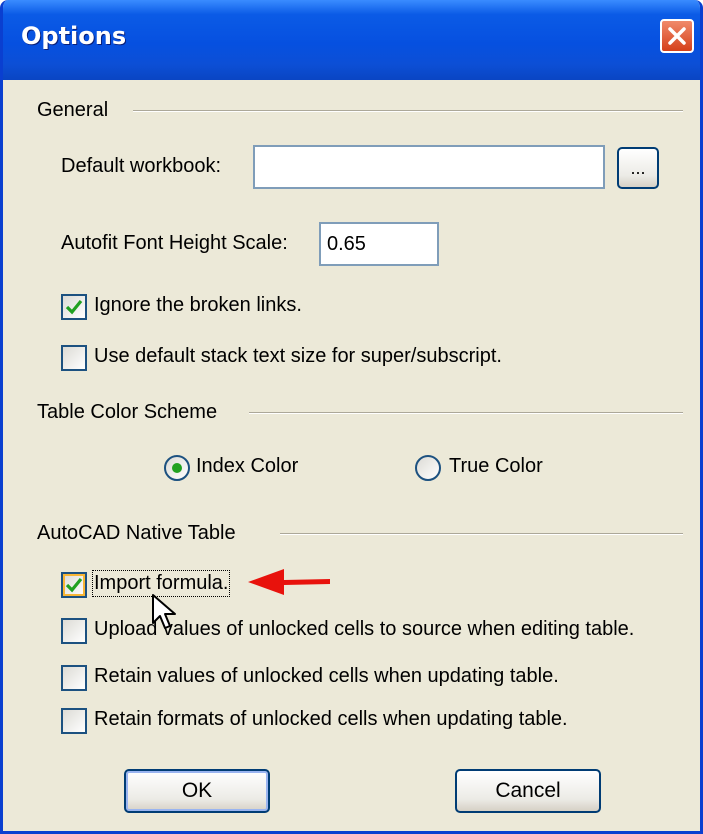 Image resolution: width=703 pixels, height=834 pixels. What do you see at coordinates (197, 791) in the screenshot?
I see `ok-button: OK` at bounding box center [197, 791].